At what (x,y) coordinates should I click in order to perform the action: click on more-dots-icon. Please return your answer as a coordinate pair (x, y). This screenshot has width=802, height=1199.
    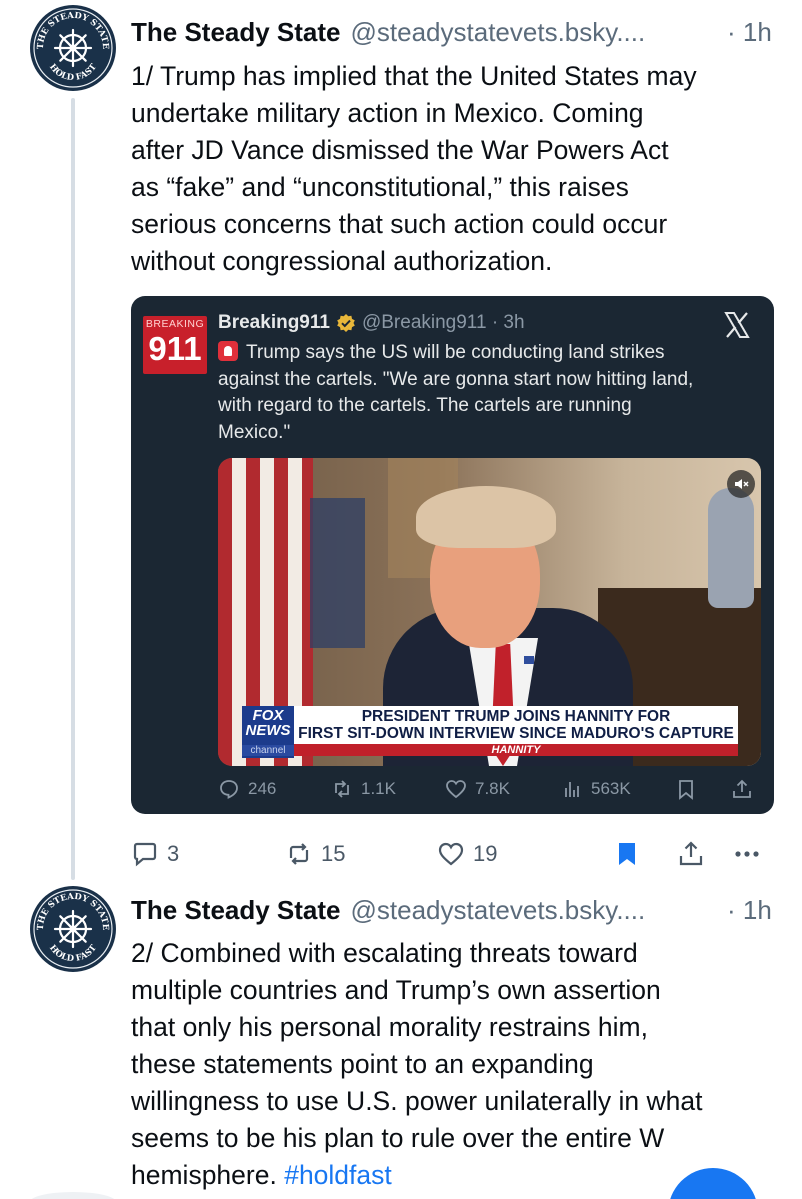
    Looking at the image, I should click on (747, 854).